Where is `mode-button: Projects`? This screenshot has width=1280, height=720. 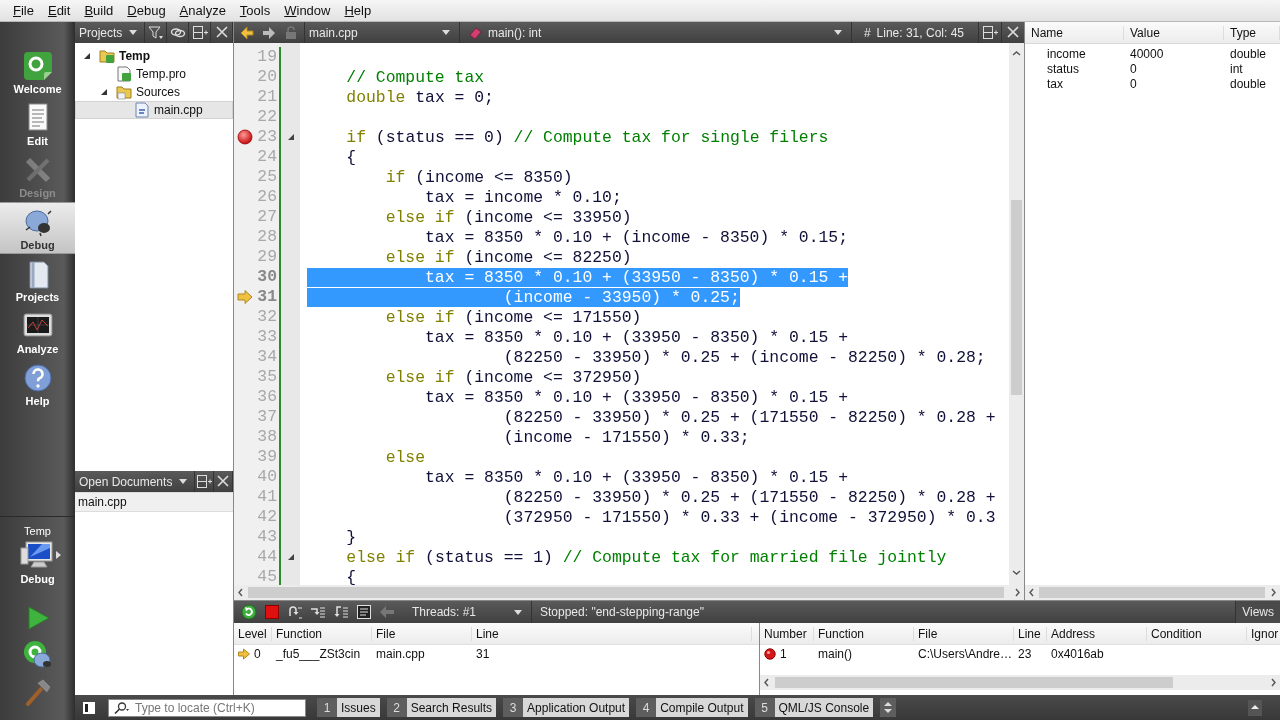
mode-button: Projects is located at coordinates (37, 280).